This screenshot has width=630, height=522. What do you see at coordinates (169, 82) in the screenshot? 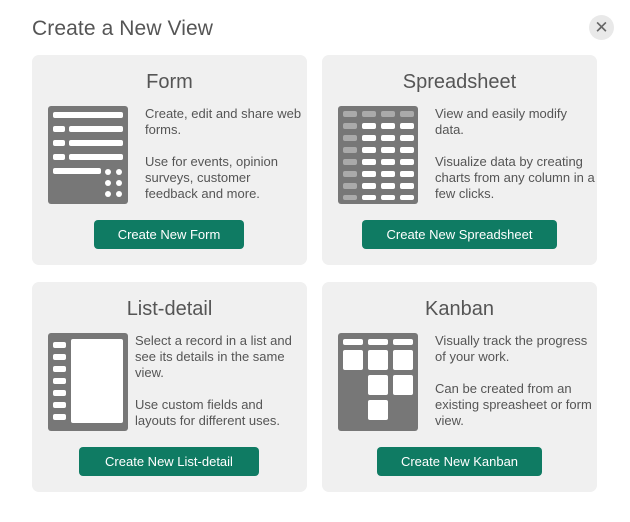
I see `card-title-form: Form` at bounding box center [169, 82].